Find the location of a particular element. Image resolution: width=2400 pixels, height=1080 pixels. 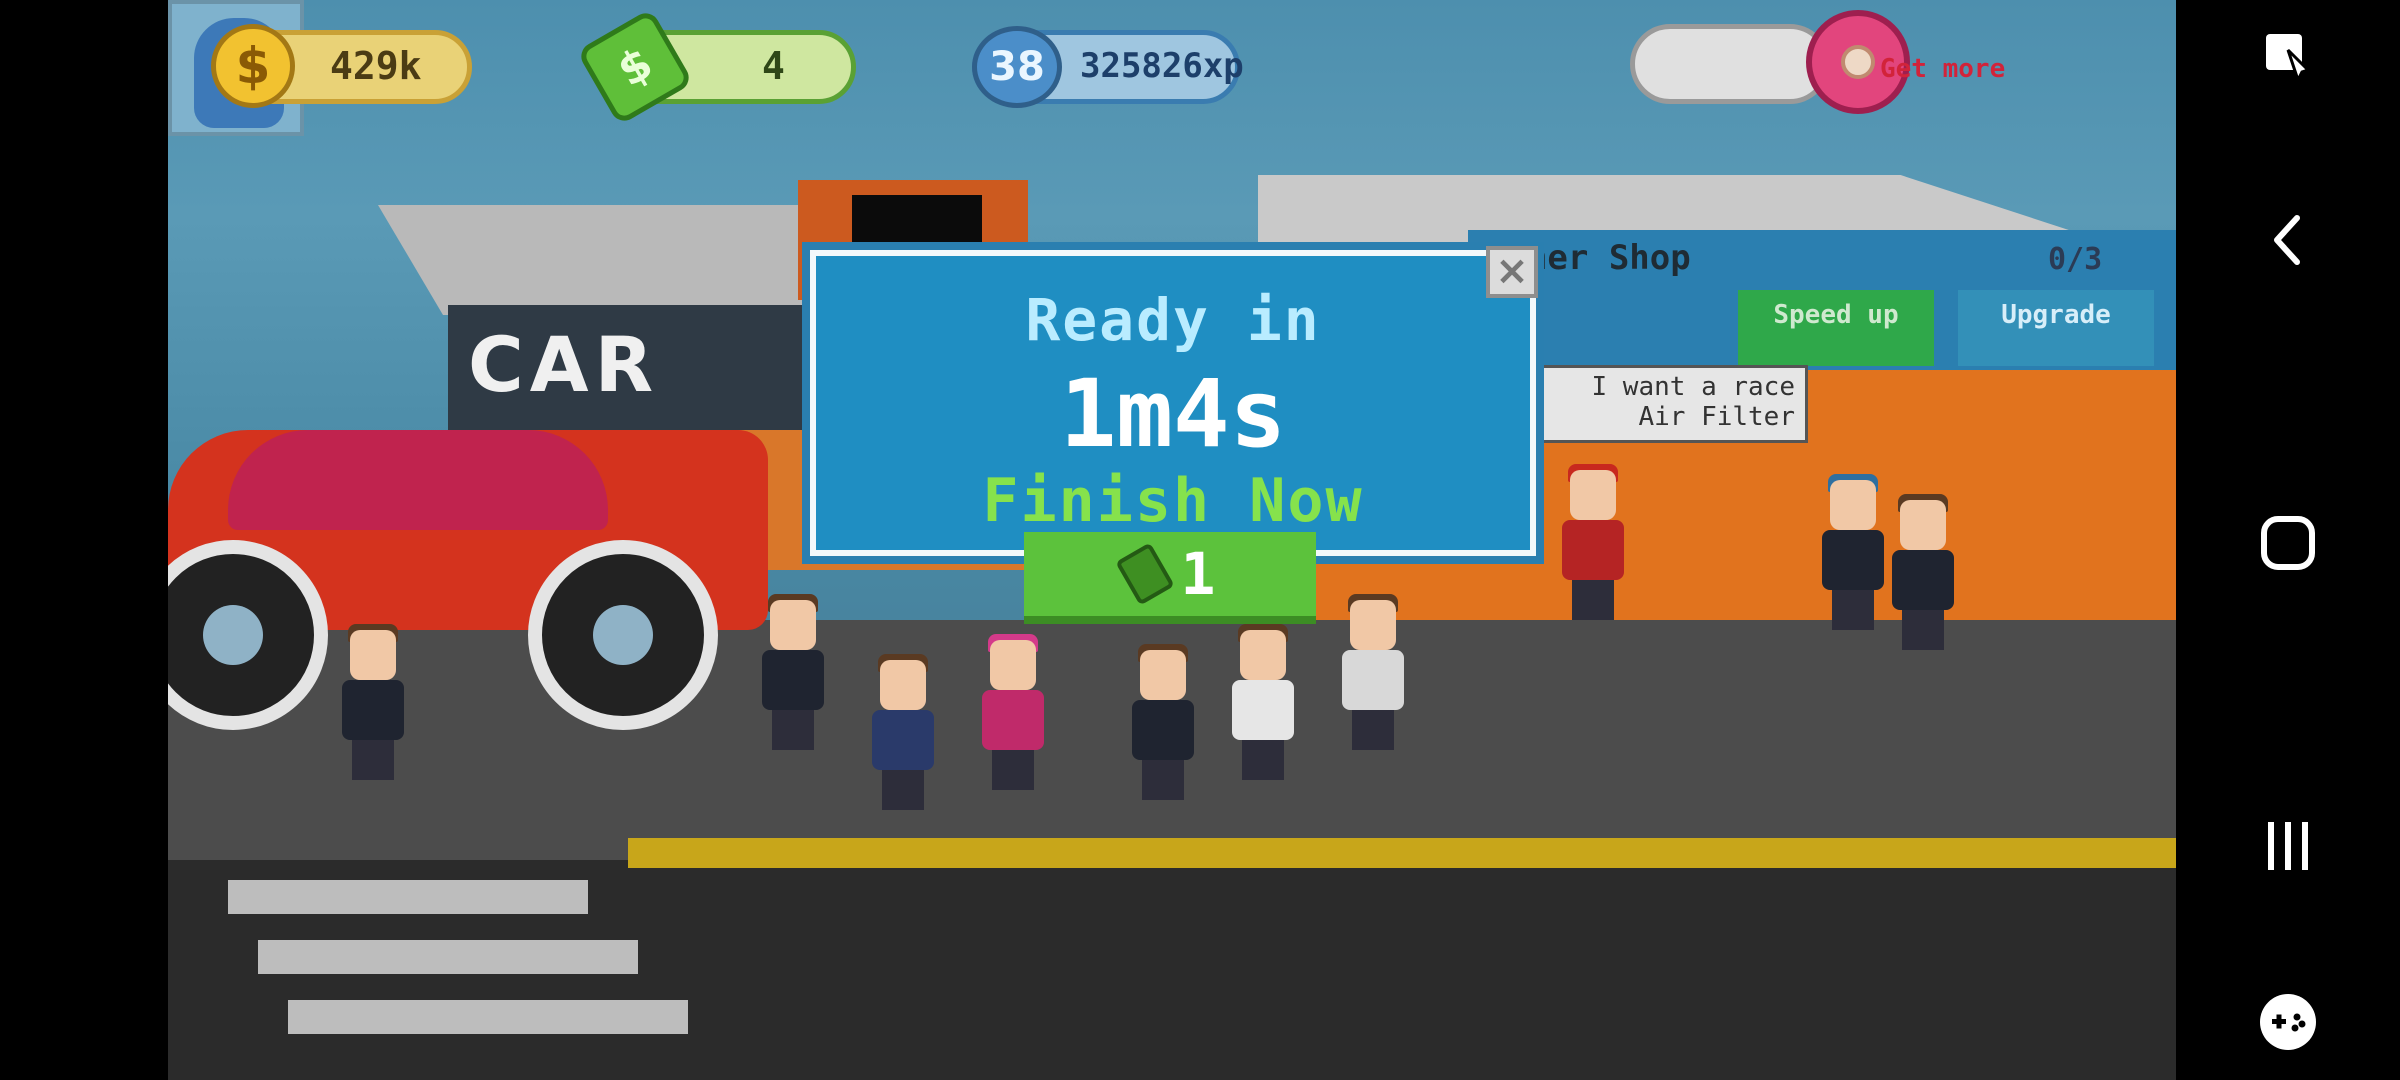

finish-cost-value: 1 is located at coordinates (1198, 574).